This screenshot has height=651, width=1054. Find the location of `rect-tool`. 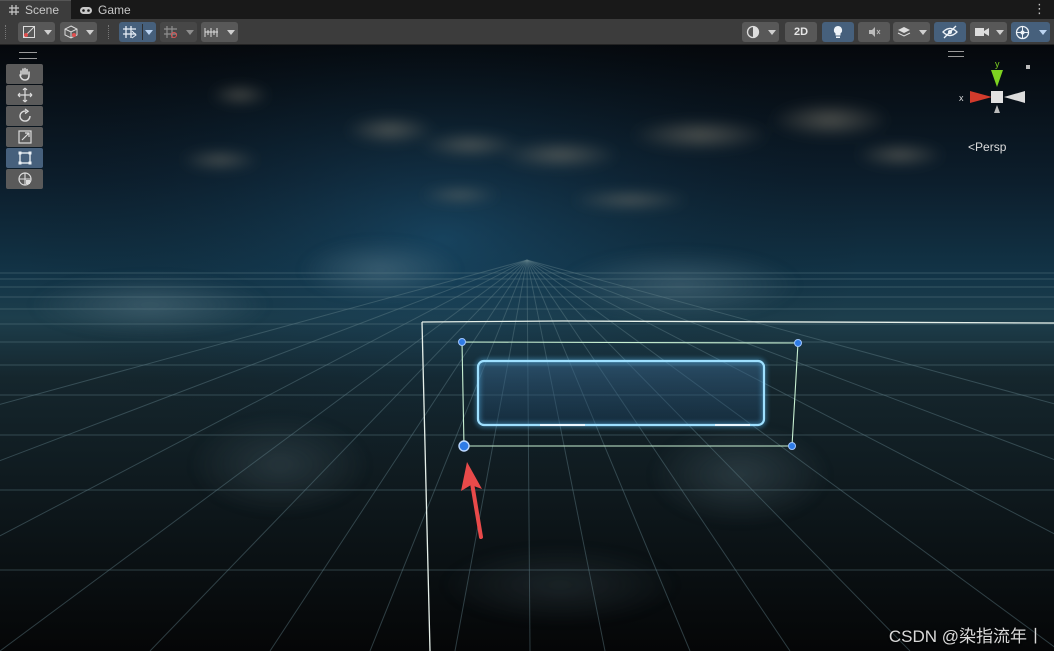

rect-tool is located at coordinates (24, 158).